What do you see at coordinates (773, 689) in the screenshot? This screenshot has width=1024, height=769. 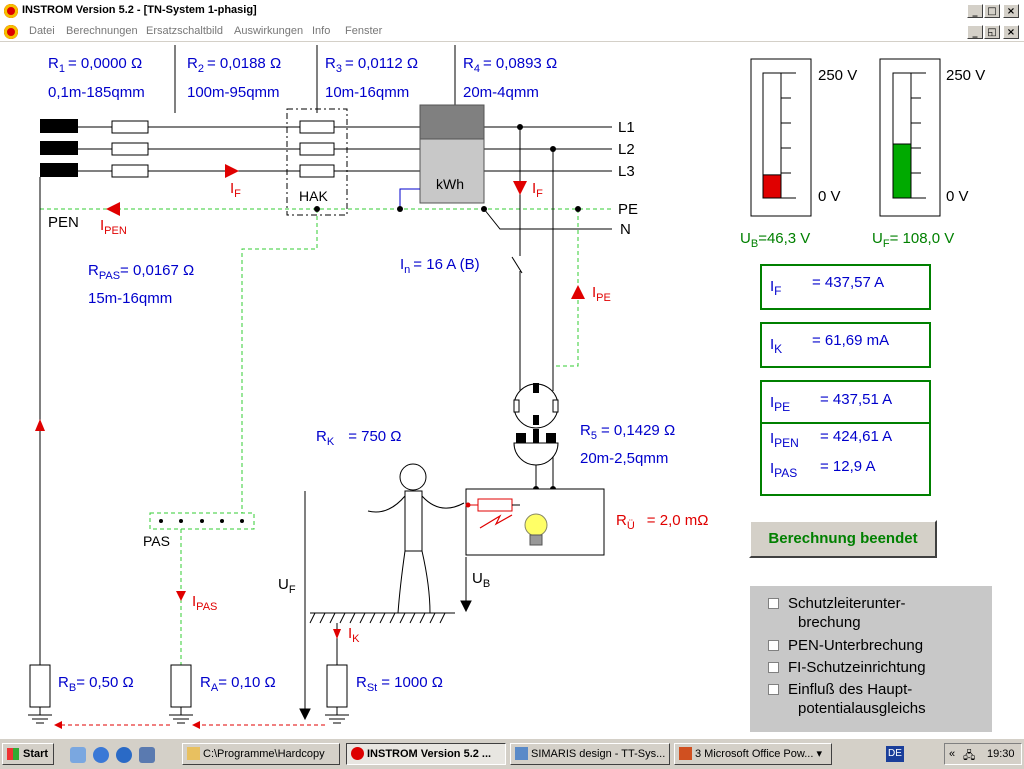 I see `checkbox-hauptpotential` at bounding box center [773, 689].